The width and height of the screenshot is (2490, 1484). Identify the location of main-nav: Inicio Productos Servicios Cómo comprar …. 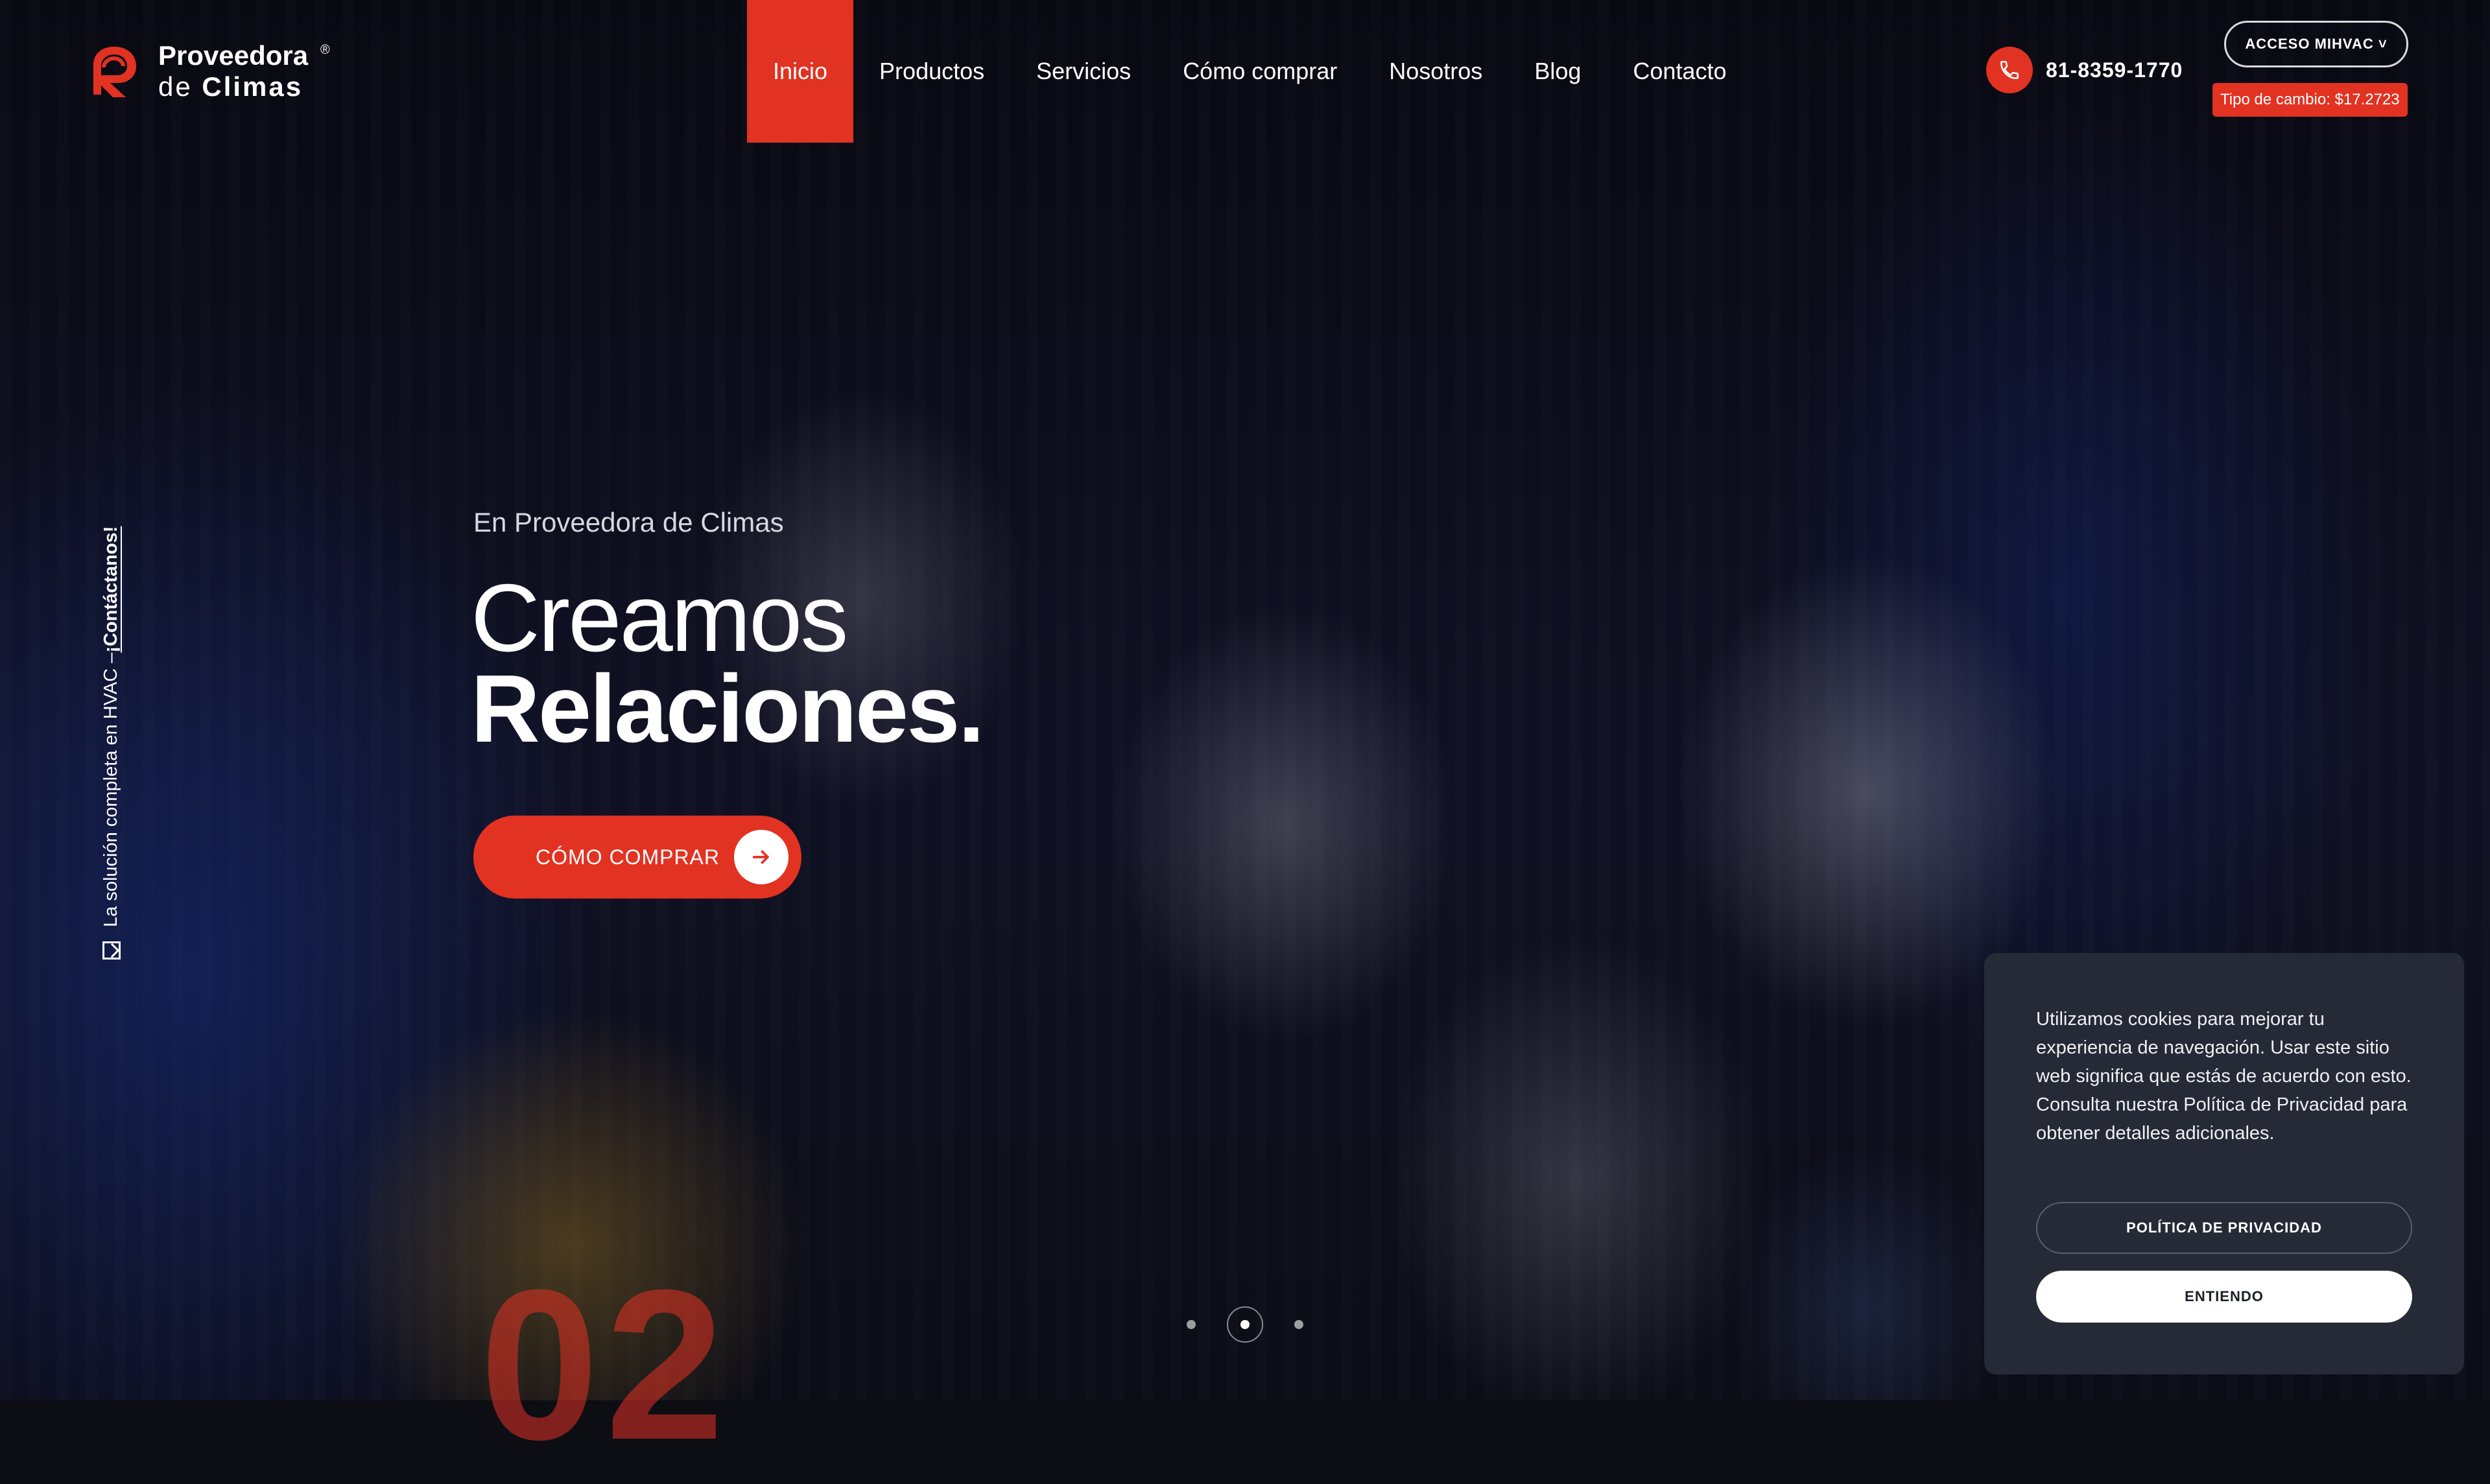
(1250, 71).